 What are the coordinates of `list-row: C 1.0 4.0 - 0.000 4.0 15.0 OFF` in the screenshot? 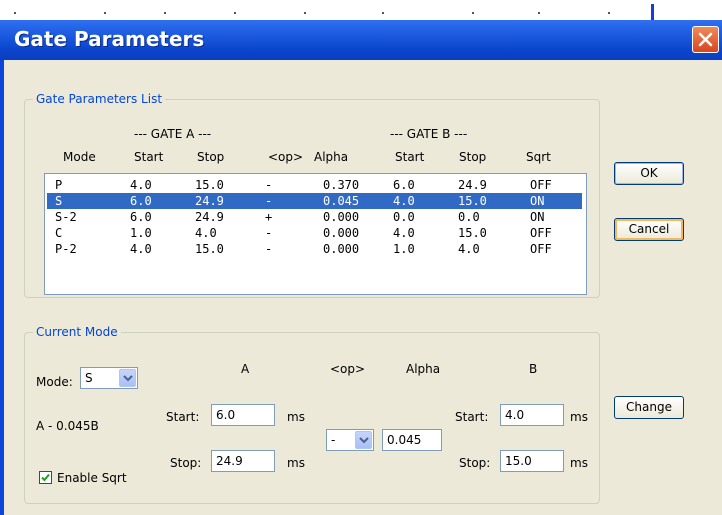 It's located at (314, 233).